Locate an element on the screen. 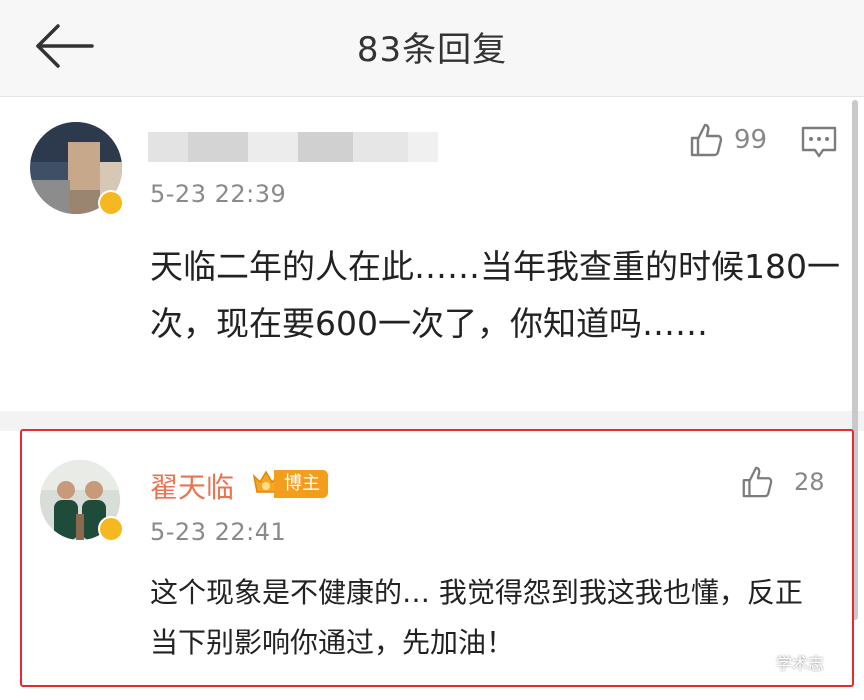 This screenshot has height=700, width=864. blogger-badge: 博主 is located at coordinates (301, 484).